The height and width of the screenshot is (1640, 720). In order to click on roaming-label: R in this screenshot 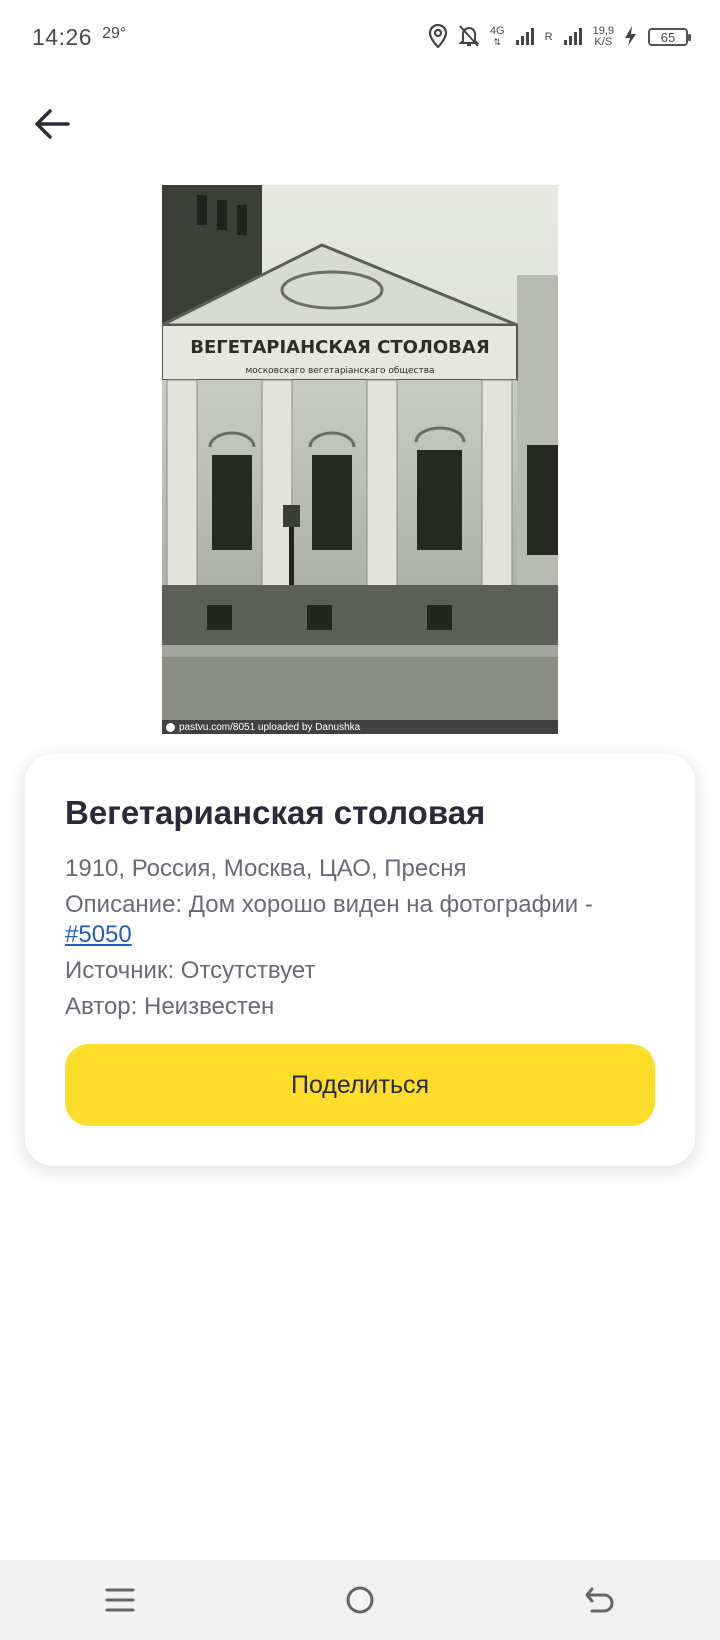, I will do `click(548, 36)`.